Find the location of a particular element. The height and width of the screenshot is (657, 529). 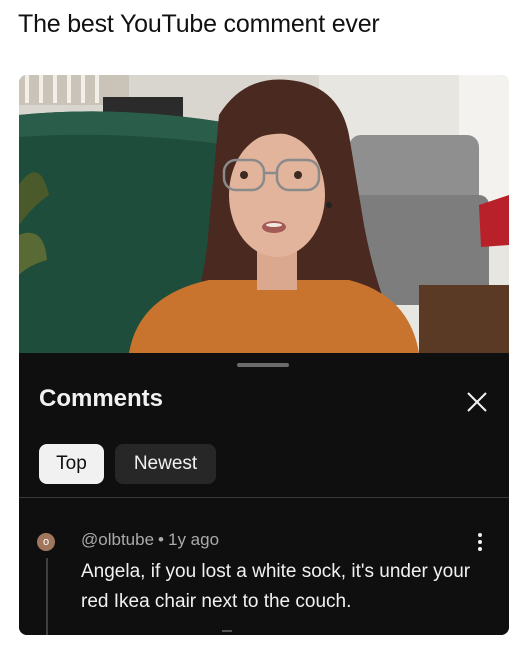

comment-more-button is located at coordinates (480, 542).